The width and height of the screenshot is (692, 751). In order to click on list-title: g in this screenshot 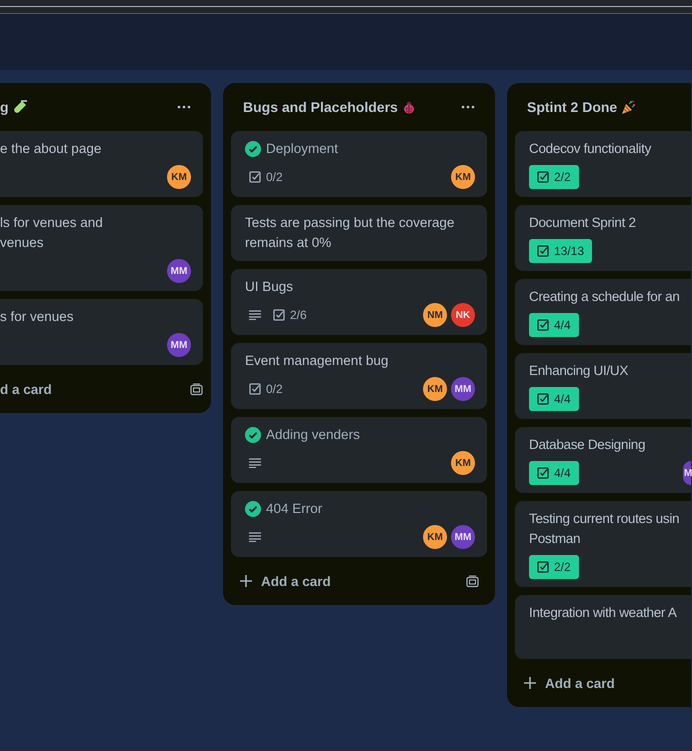, I will do `click(4, 107)`.